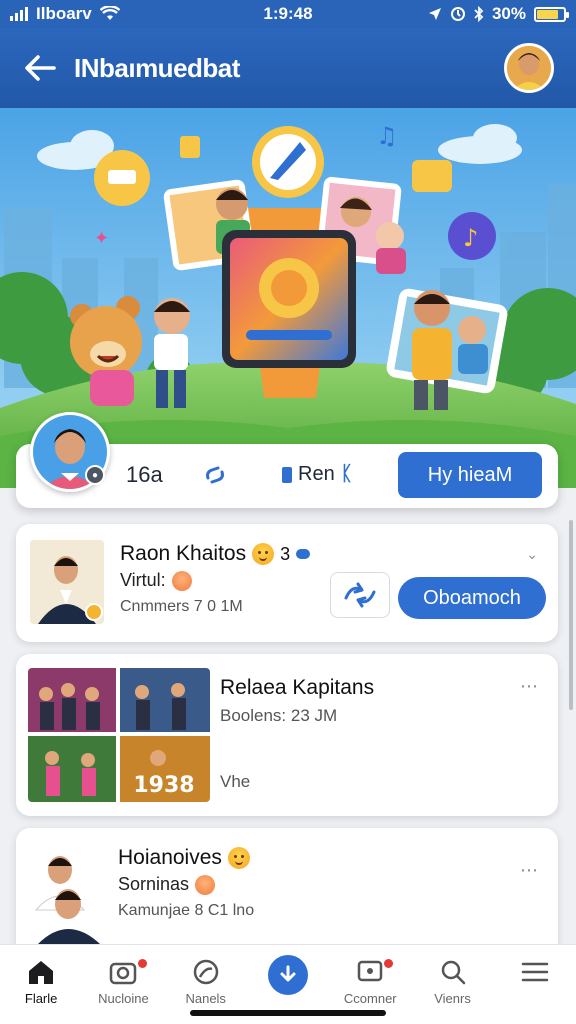  I want to click on card-title: Raon Khaitos 3, so click(215, 554).